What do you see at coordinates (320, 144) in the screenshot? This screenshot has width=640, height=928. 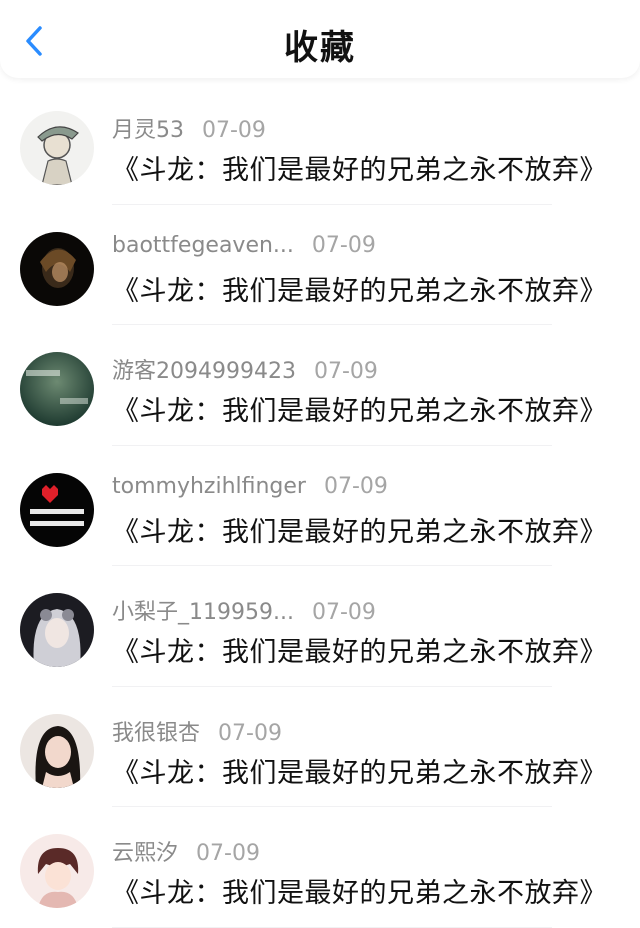 I see `list-item: 月灵53 07-09 《斗龙：我们是最好的兄弟之永不放弃》` at bounding box center [320, 144].